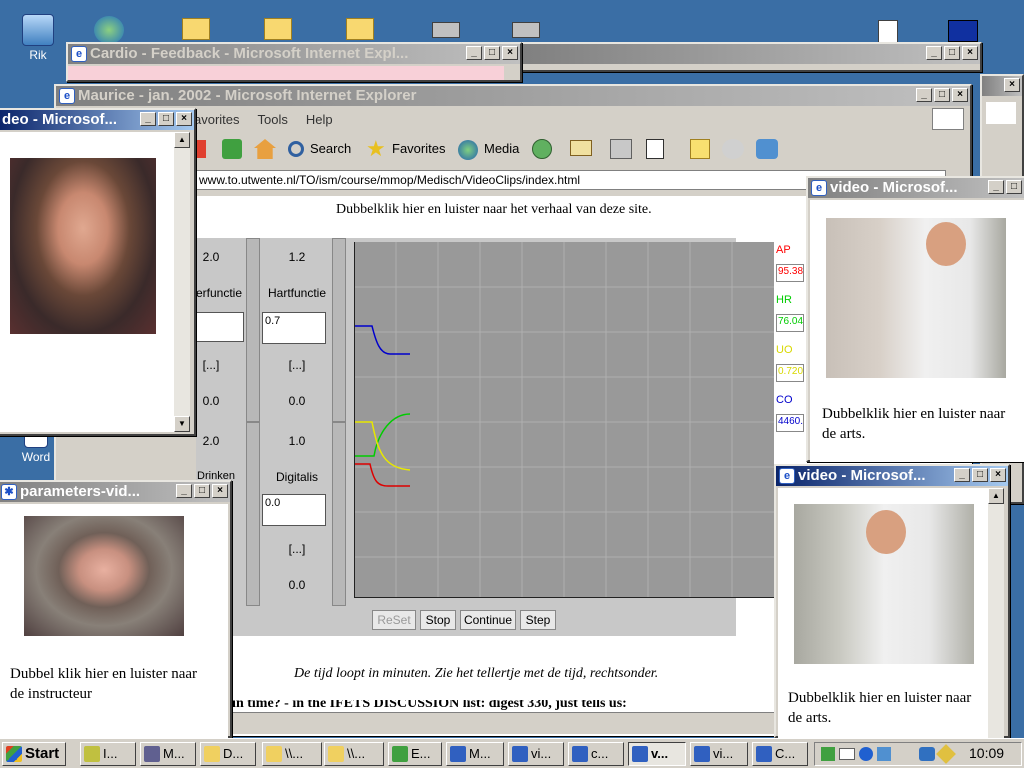  What do you see at coordinates (109, 30) in the screenshot?
I see `globe-icon` at bounding box center [109, 30].